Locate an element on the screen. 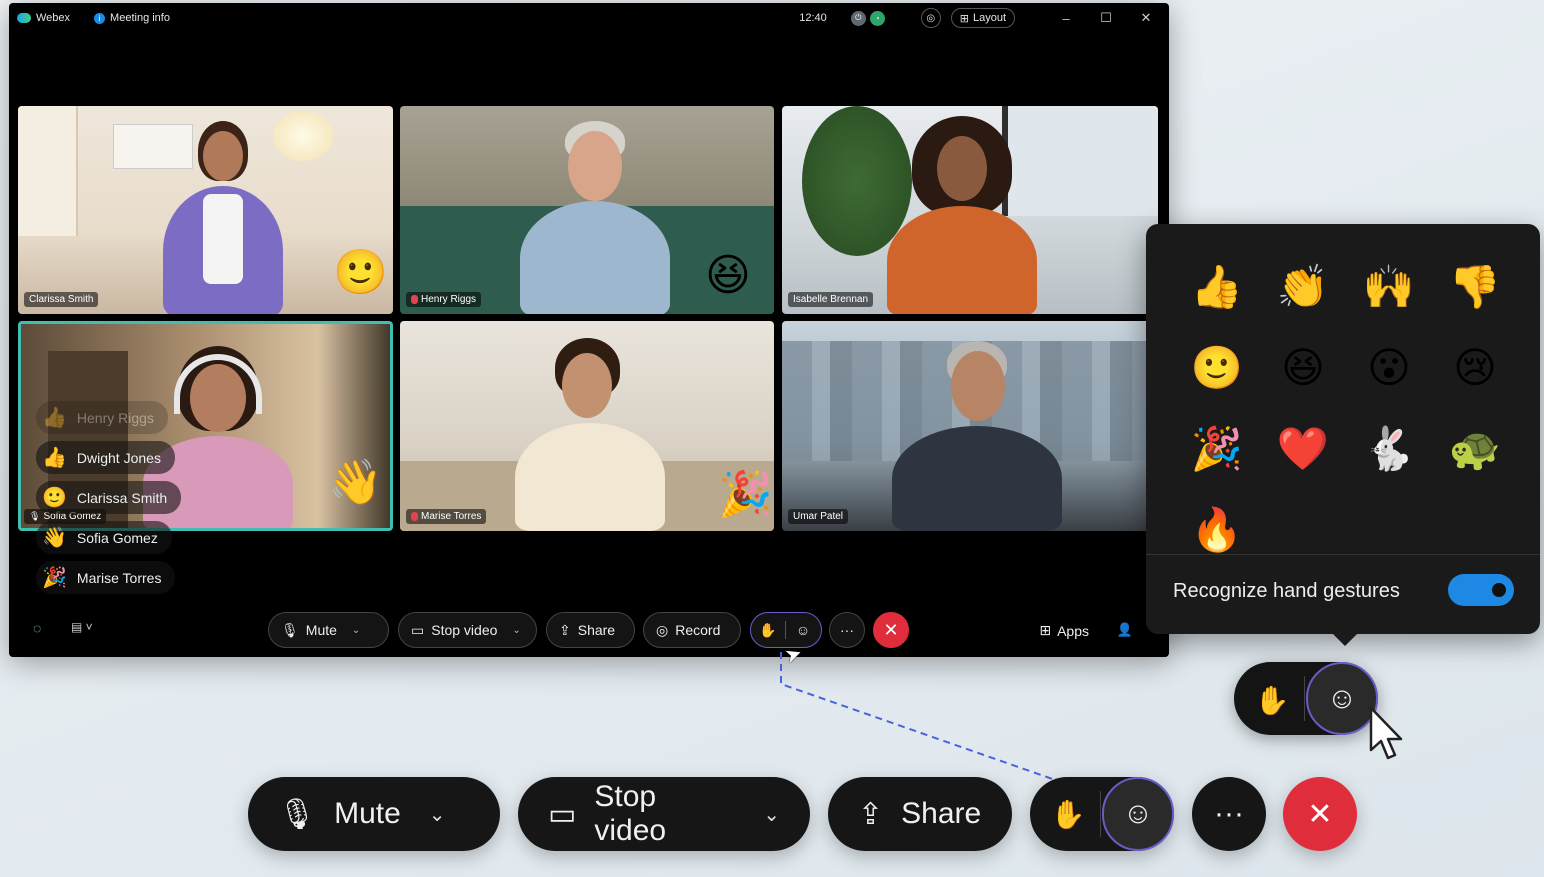  close-window-button: ✕ is located at coordinates (1146, 18).